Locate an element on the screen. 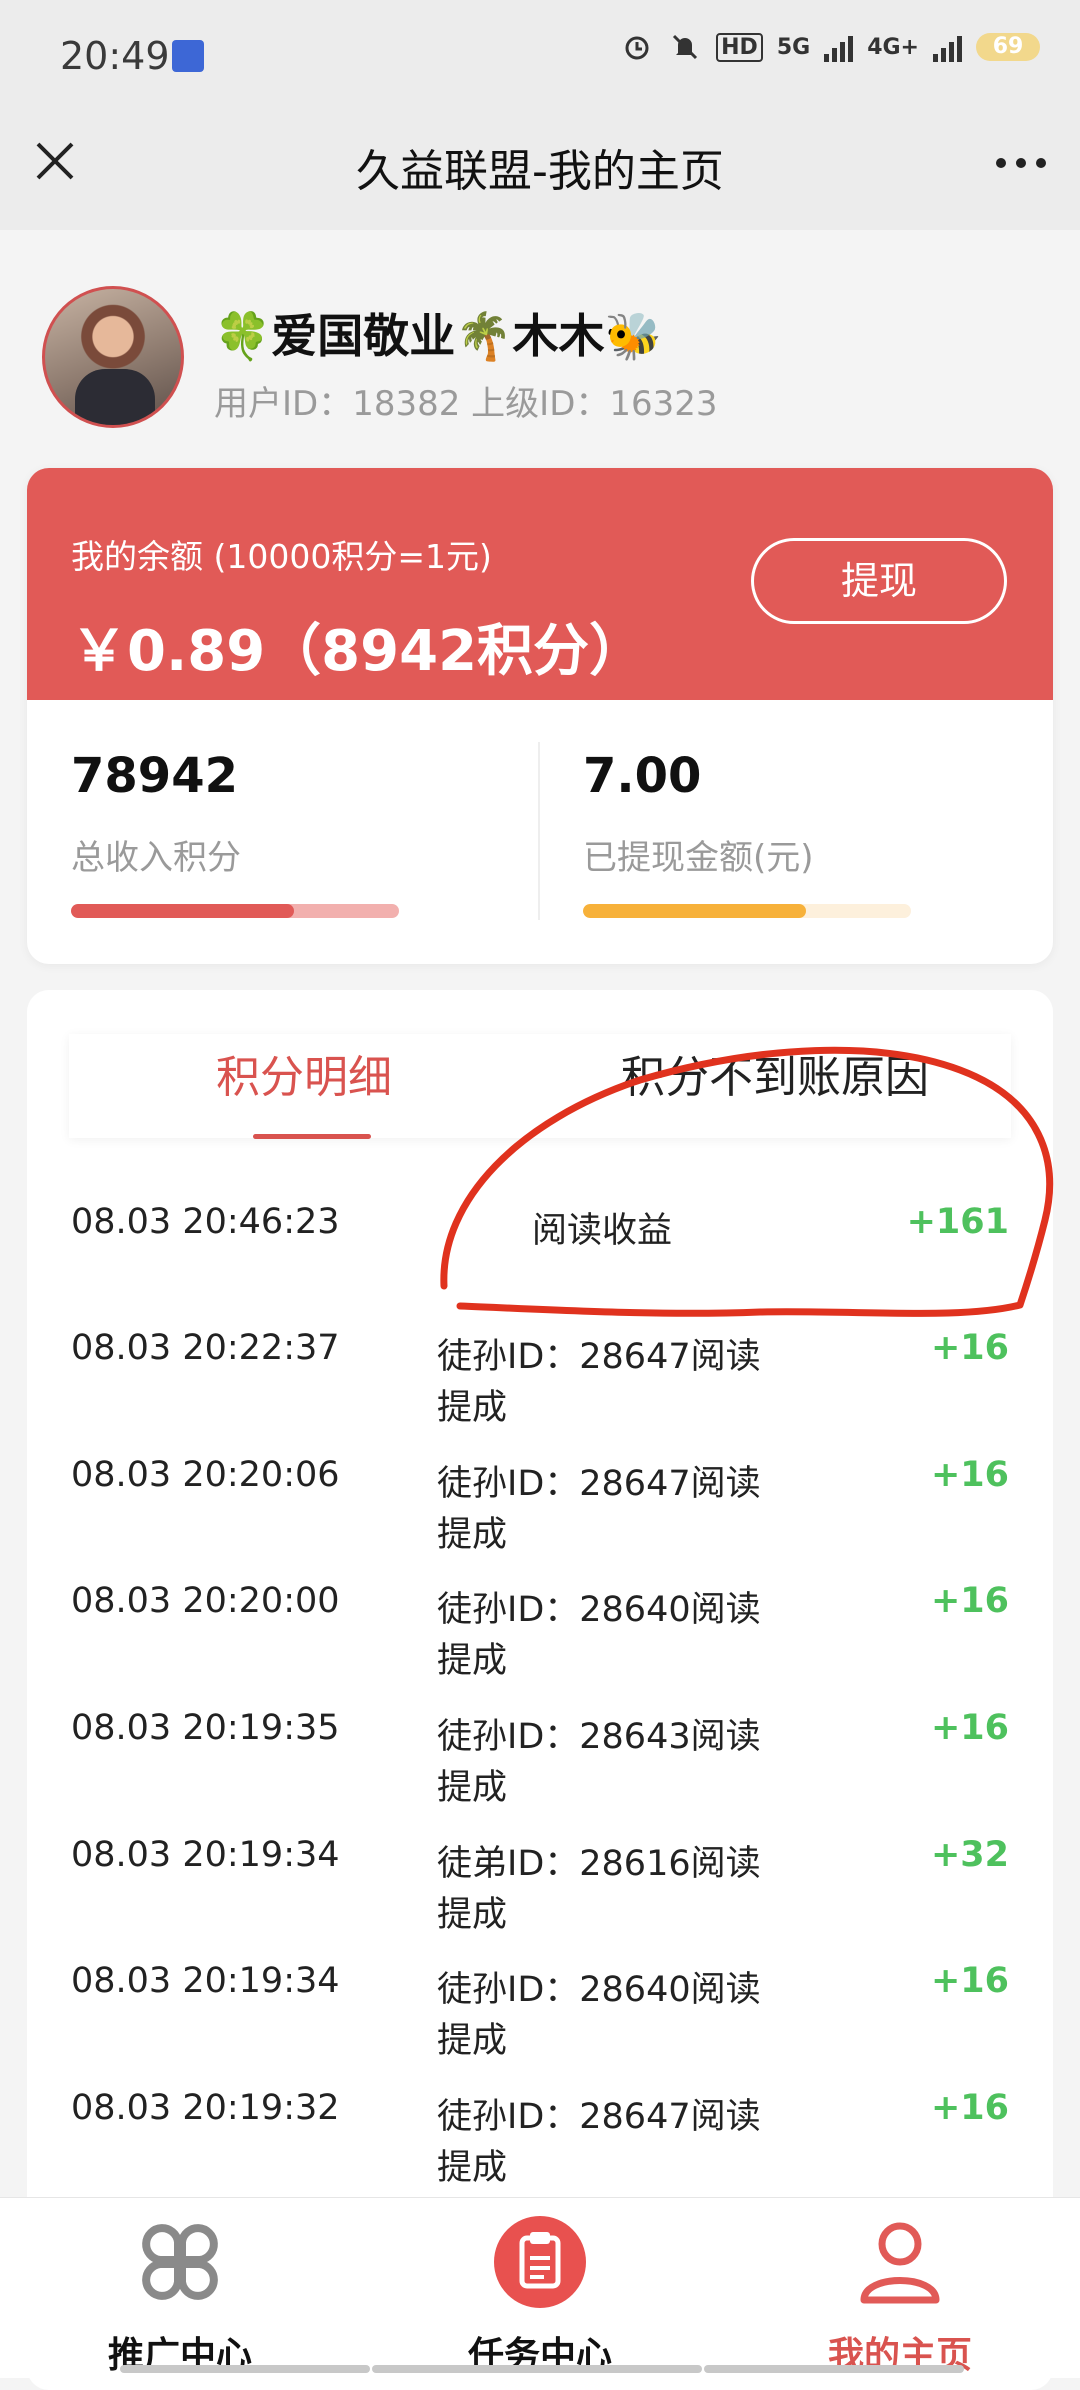 The height and width of the screenshot is (2390, 1080). record-row: 08.03 20:46:23 阅读收益 +161 is located at coordinates (540, 1225).